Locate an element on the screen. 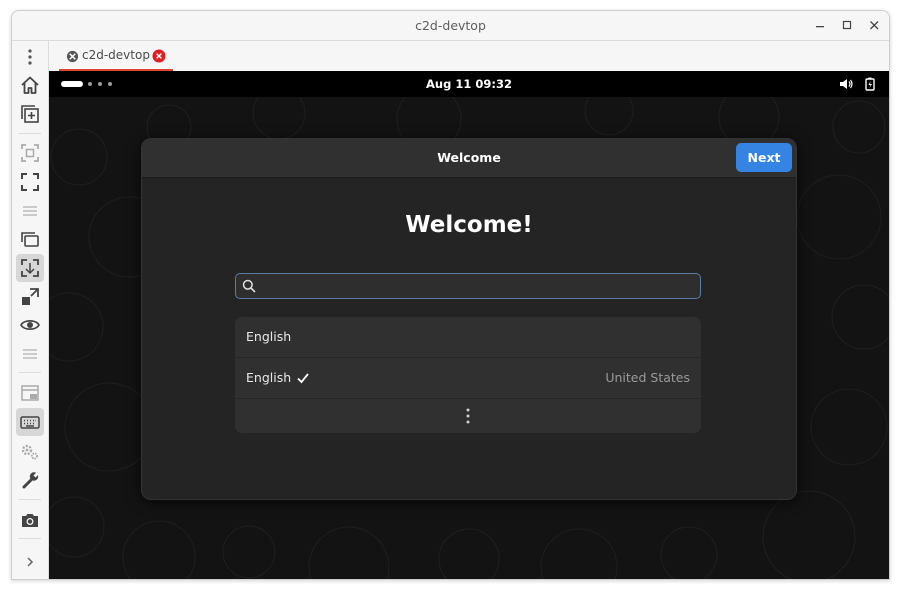  language-list: English English United States is located at coordinates (468, 375).